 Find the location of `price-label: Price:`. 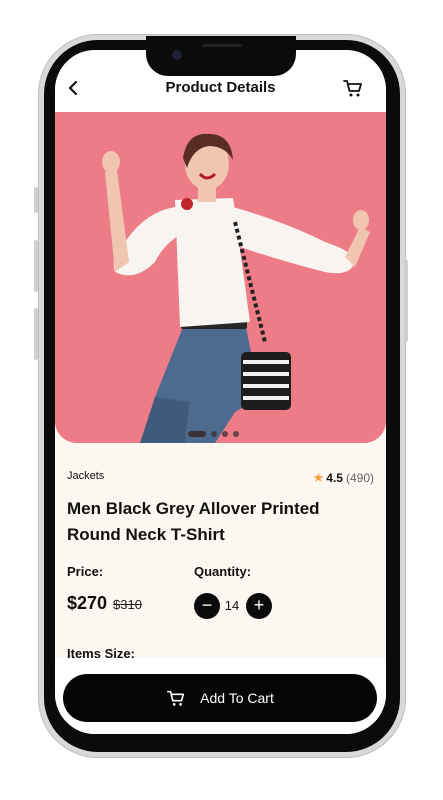

price-label: Price: is located at coordinates (85, 571).